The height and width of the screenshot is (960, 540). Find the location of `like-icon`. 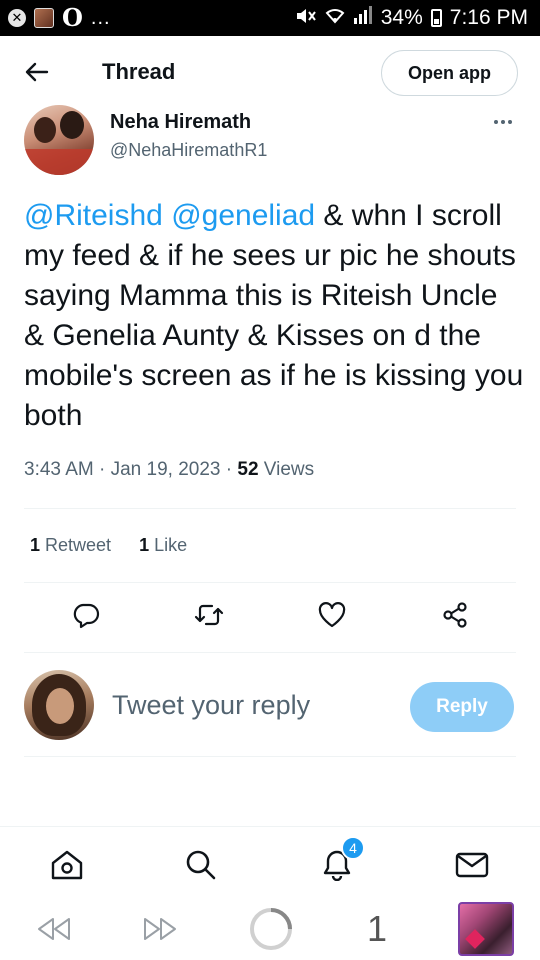

like-icon is located at coordinates (332, 615).